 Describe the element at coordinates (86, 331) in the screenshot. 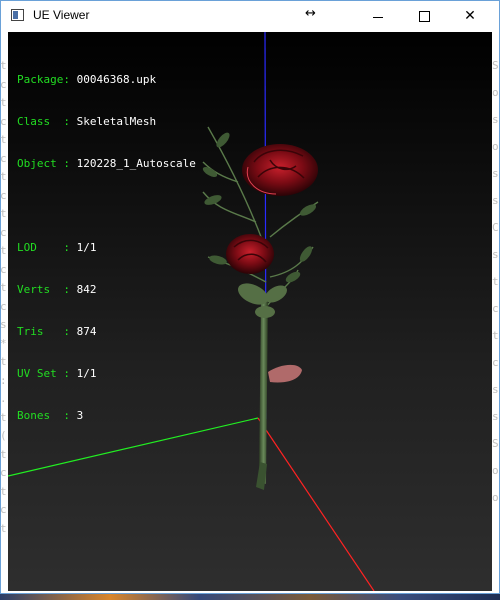

I see `hud-tris-value: 874` at that location.